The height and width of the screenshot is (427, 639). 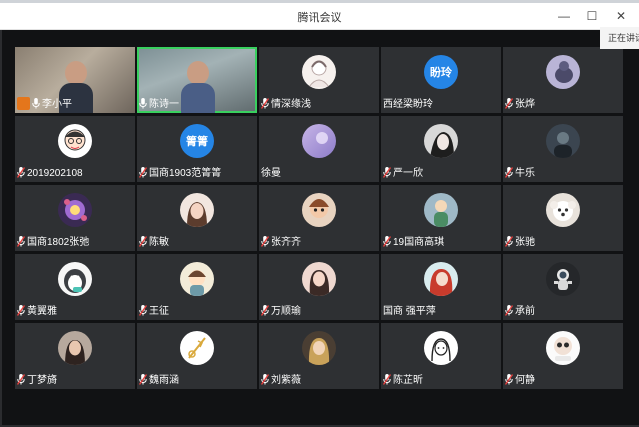 I want to click on close-button: ✕, so click(x=621, y=16).